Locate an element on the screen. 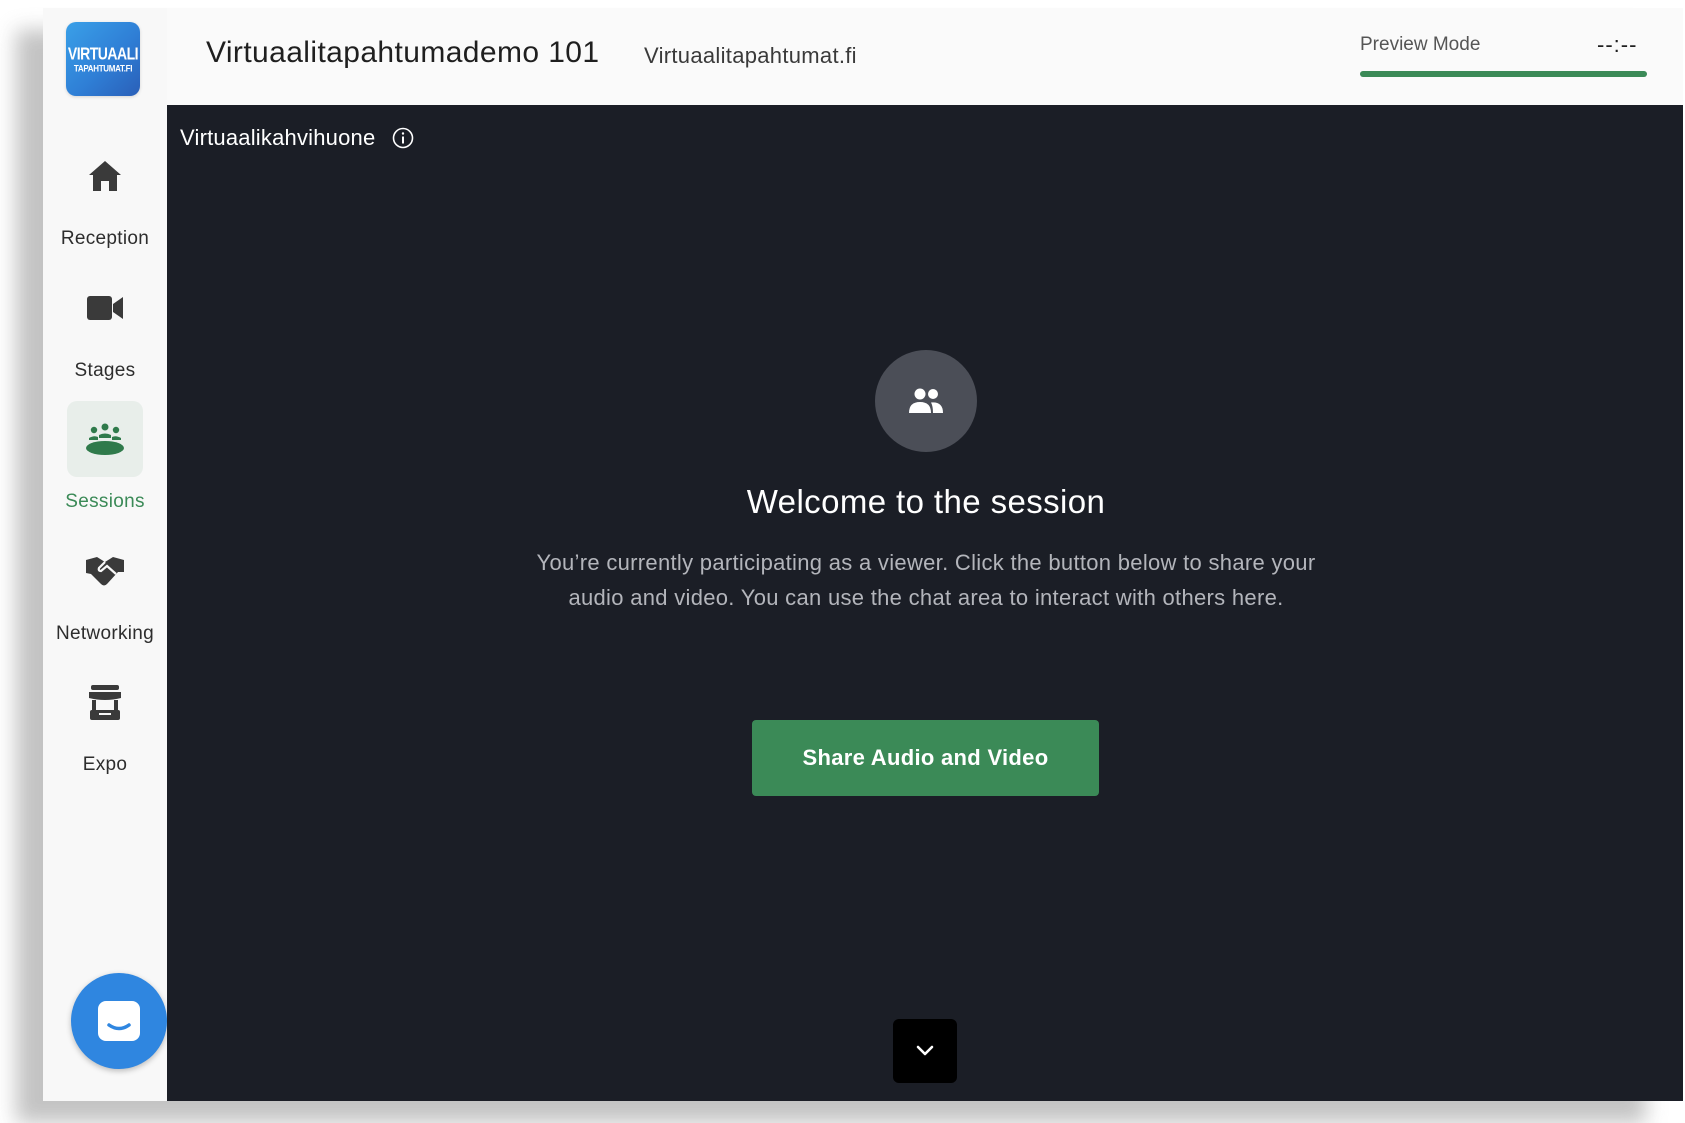  sidebar: VIRTUAALI TAPAHTUMAT.FI Reception Stages is located at coordinates (105, 554).